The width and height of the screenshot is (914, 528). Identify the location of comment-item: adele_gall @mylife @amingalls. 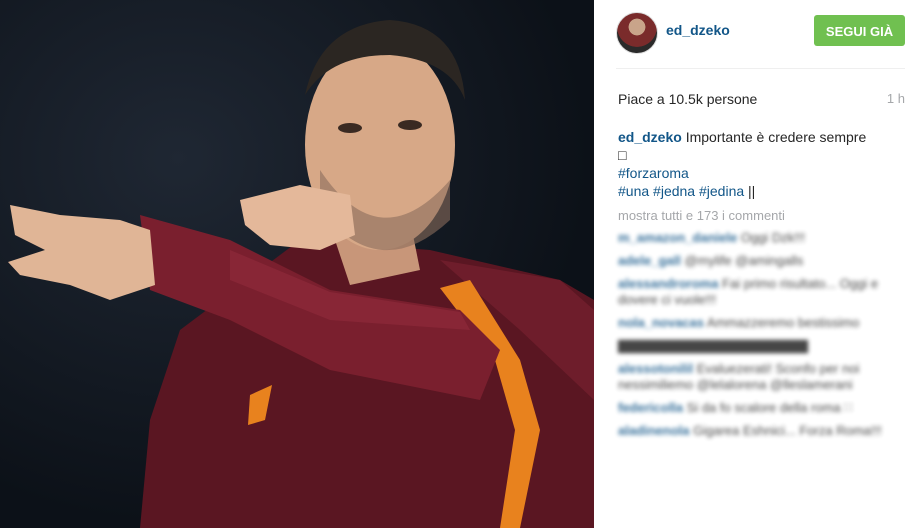
(711, 260).